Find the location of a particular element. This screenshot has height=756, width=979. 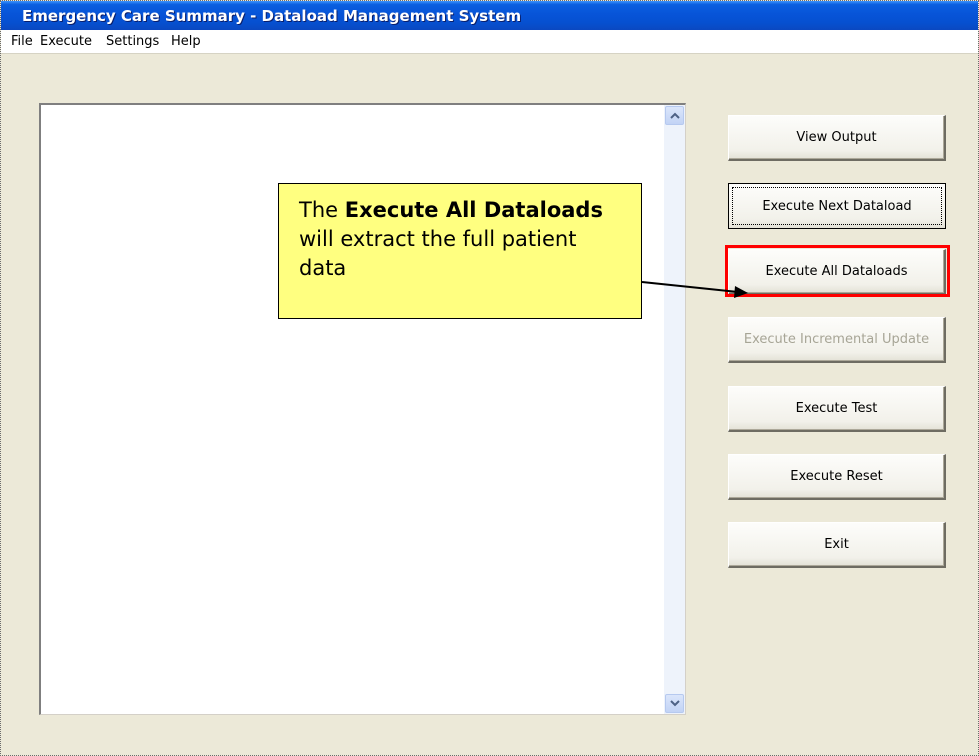

execute-next-dataload-label: Execute Next Dataload is located at coordinates (837, 206).